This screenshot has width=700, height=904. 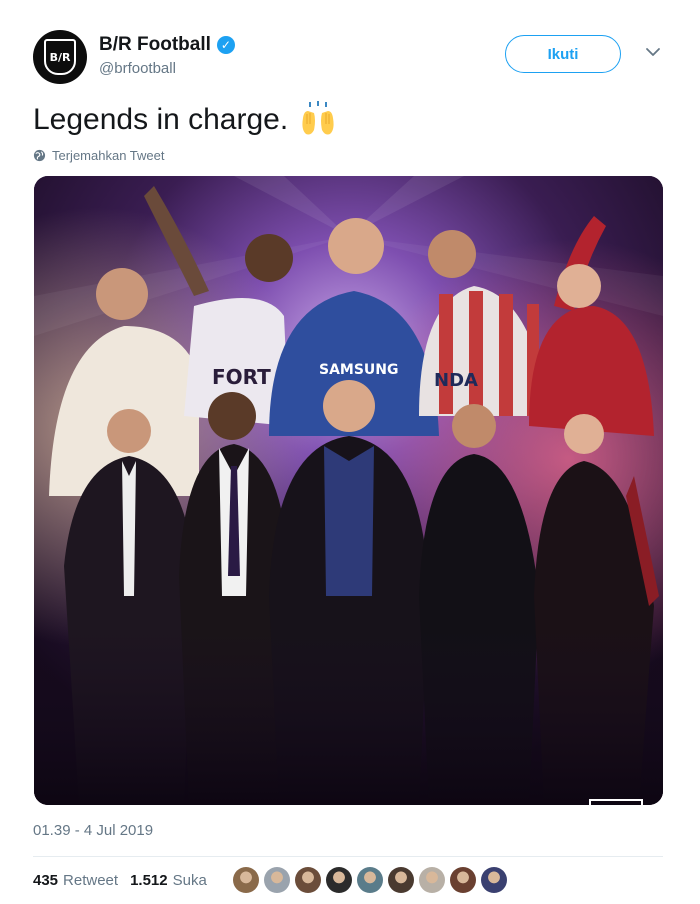 I want to click on retweet-label: Retweet, so click(x=90, y=880).